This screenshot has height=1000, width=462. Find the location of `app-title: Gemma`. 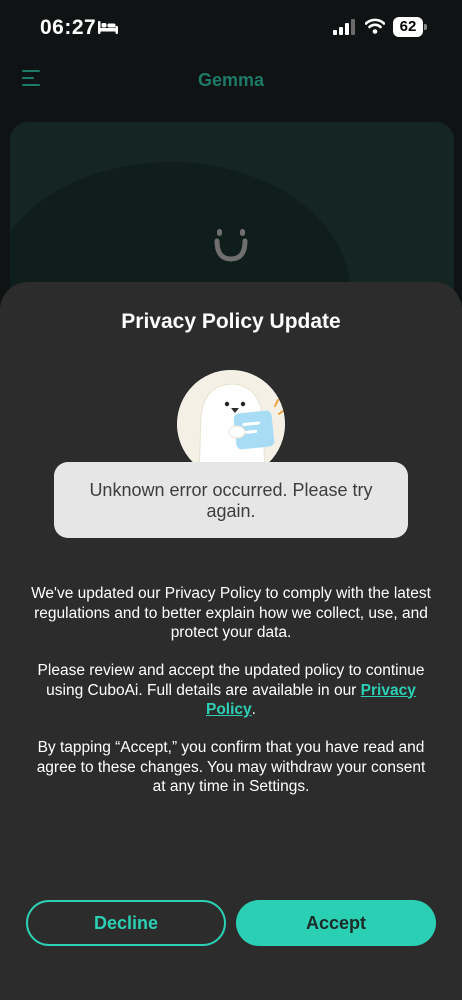

app-title: Gemma is located at coordinates (231, 80).